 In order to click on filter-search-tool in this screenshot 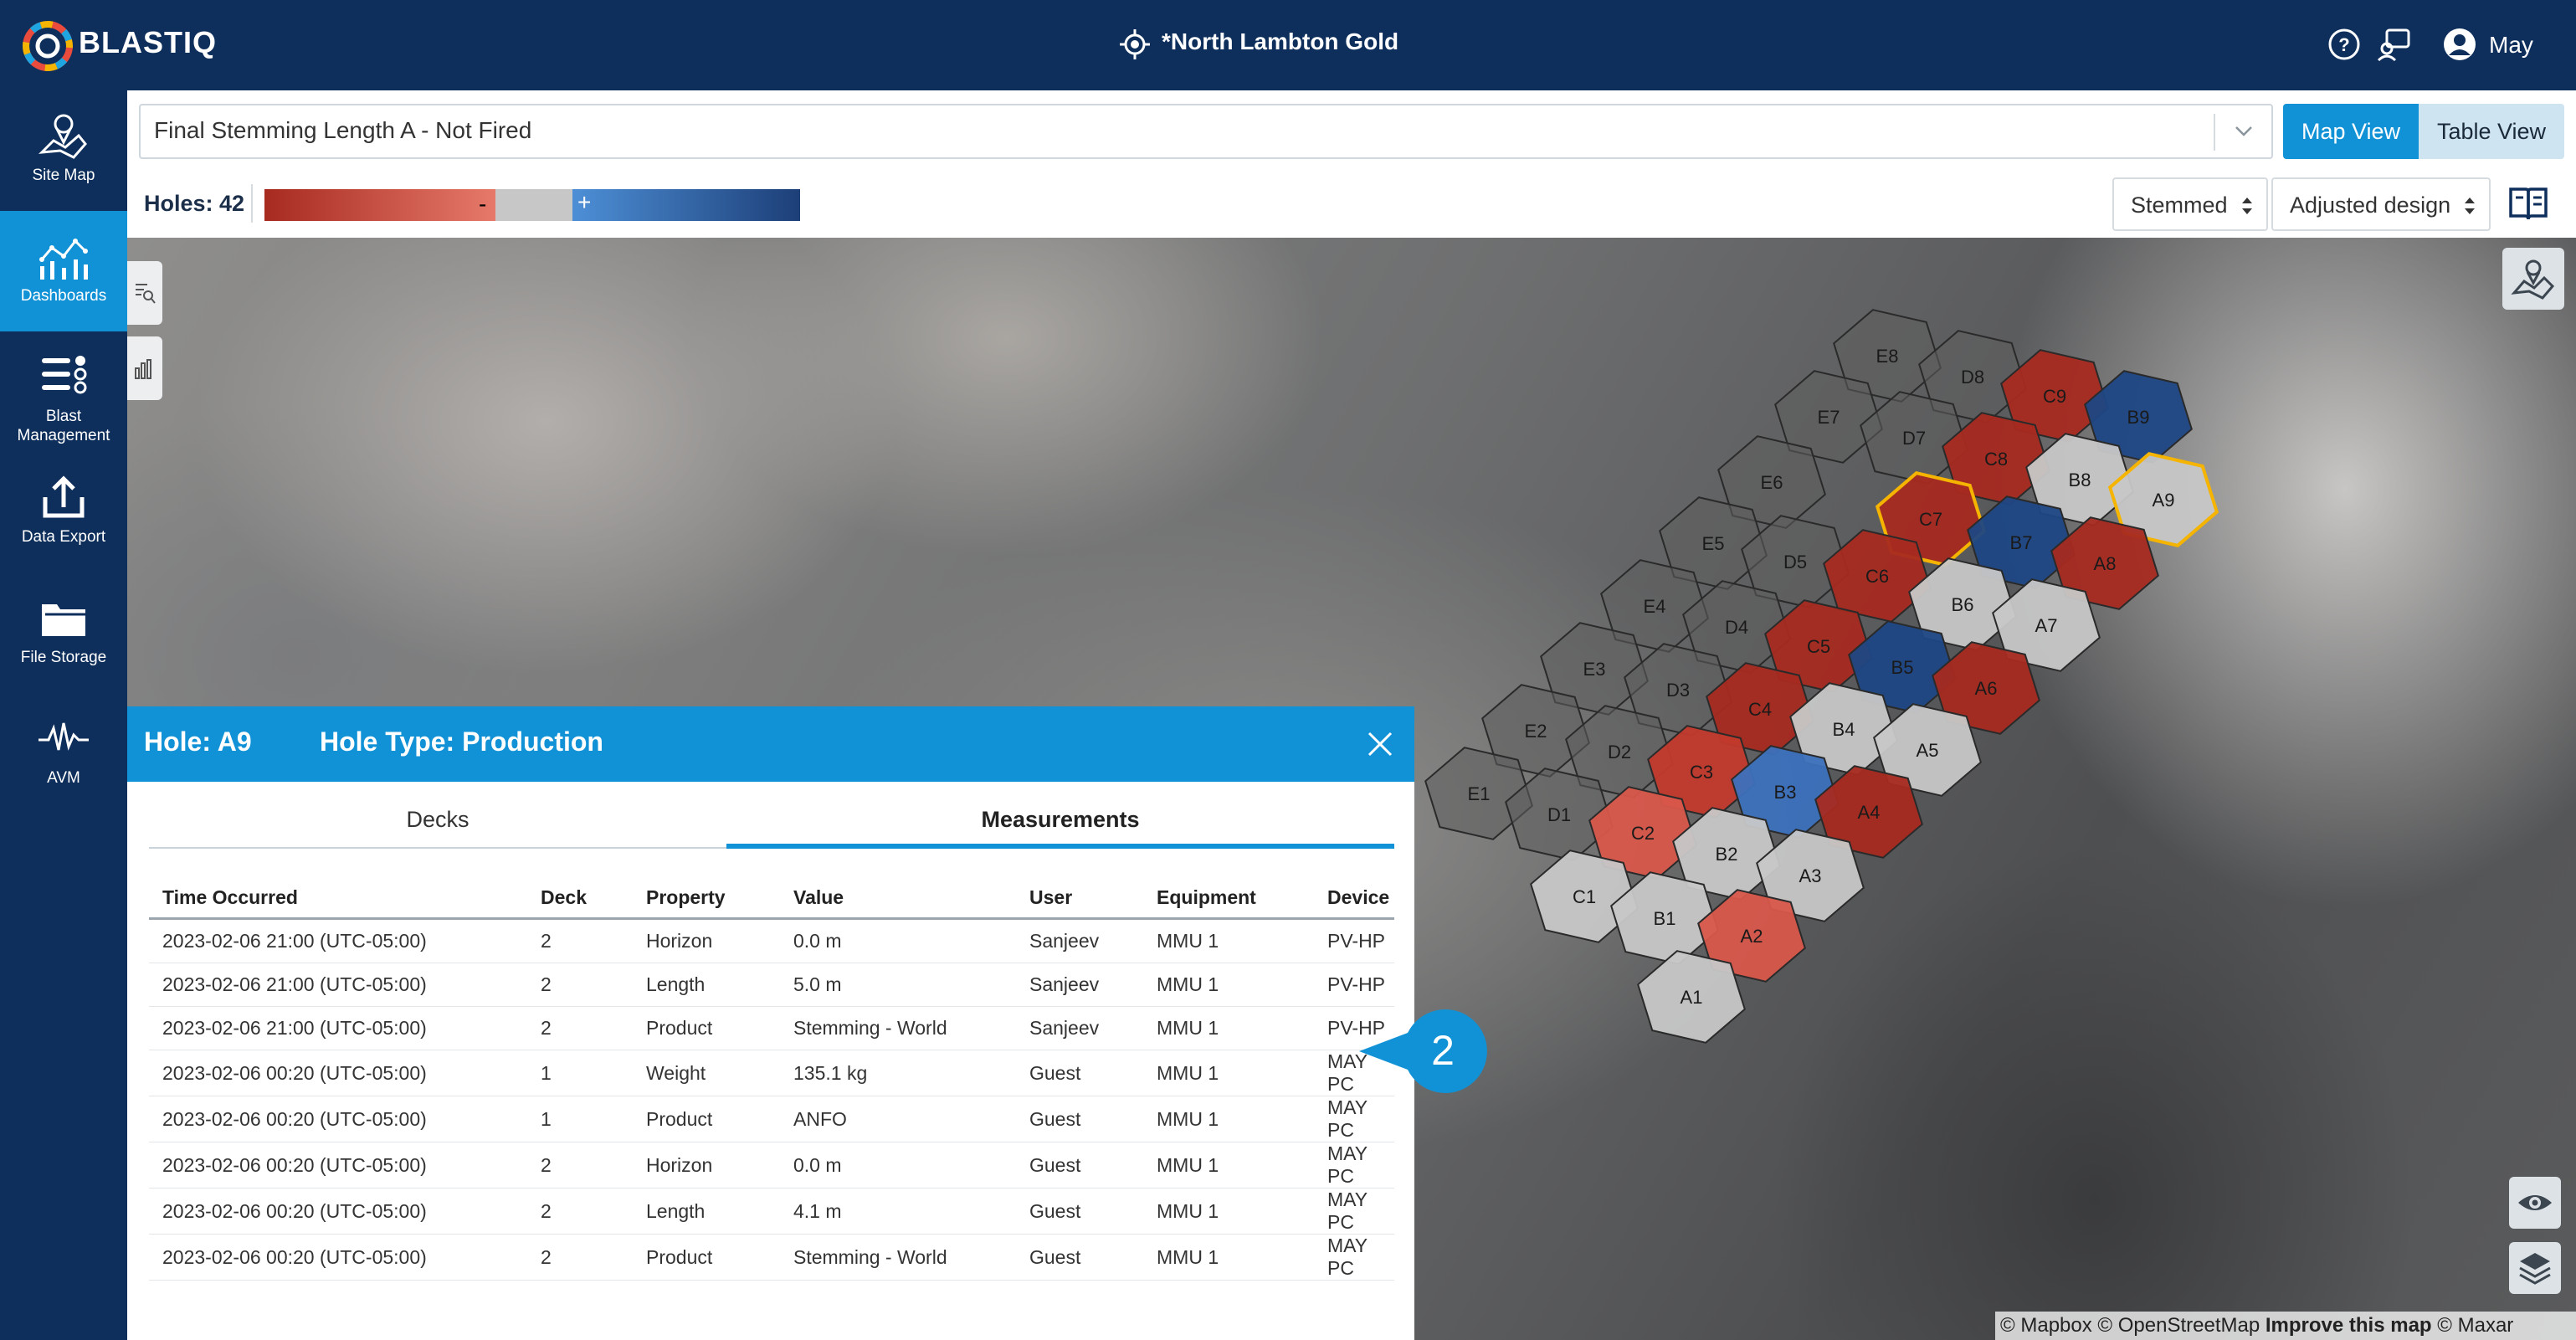, I will do `click(144, 293)`.